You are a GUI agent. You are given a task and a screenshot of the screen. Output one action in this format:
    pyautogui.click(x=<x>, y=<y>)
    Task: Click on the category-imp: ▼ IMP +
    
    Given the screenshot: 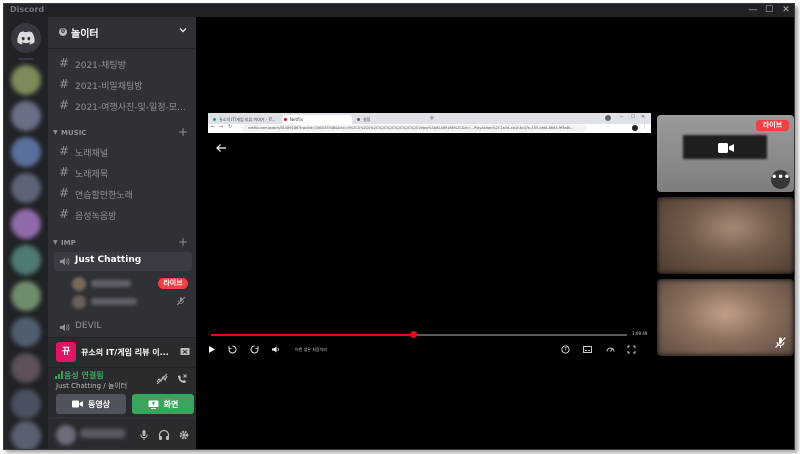 What is the action you would take?
    pyautogui.click(x=122, y=242)
    